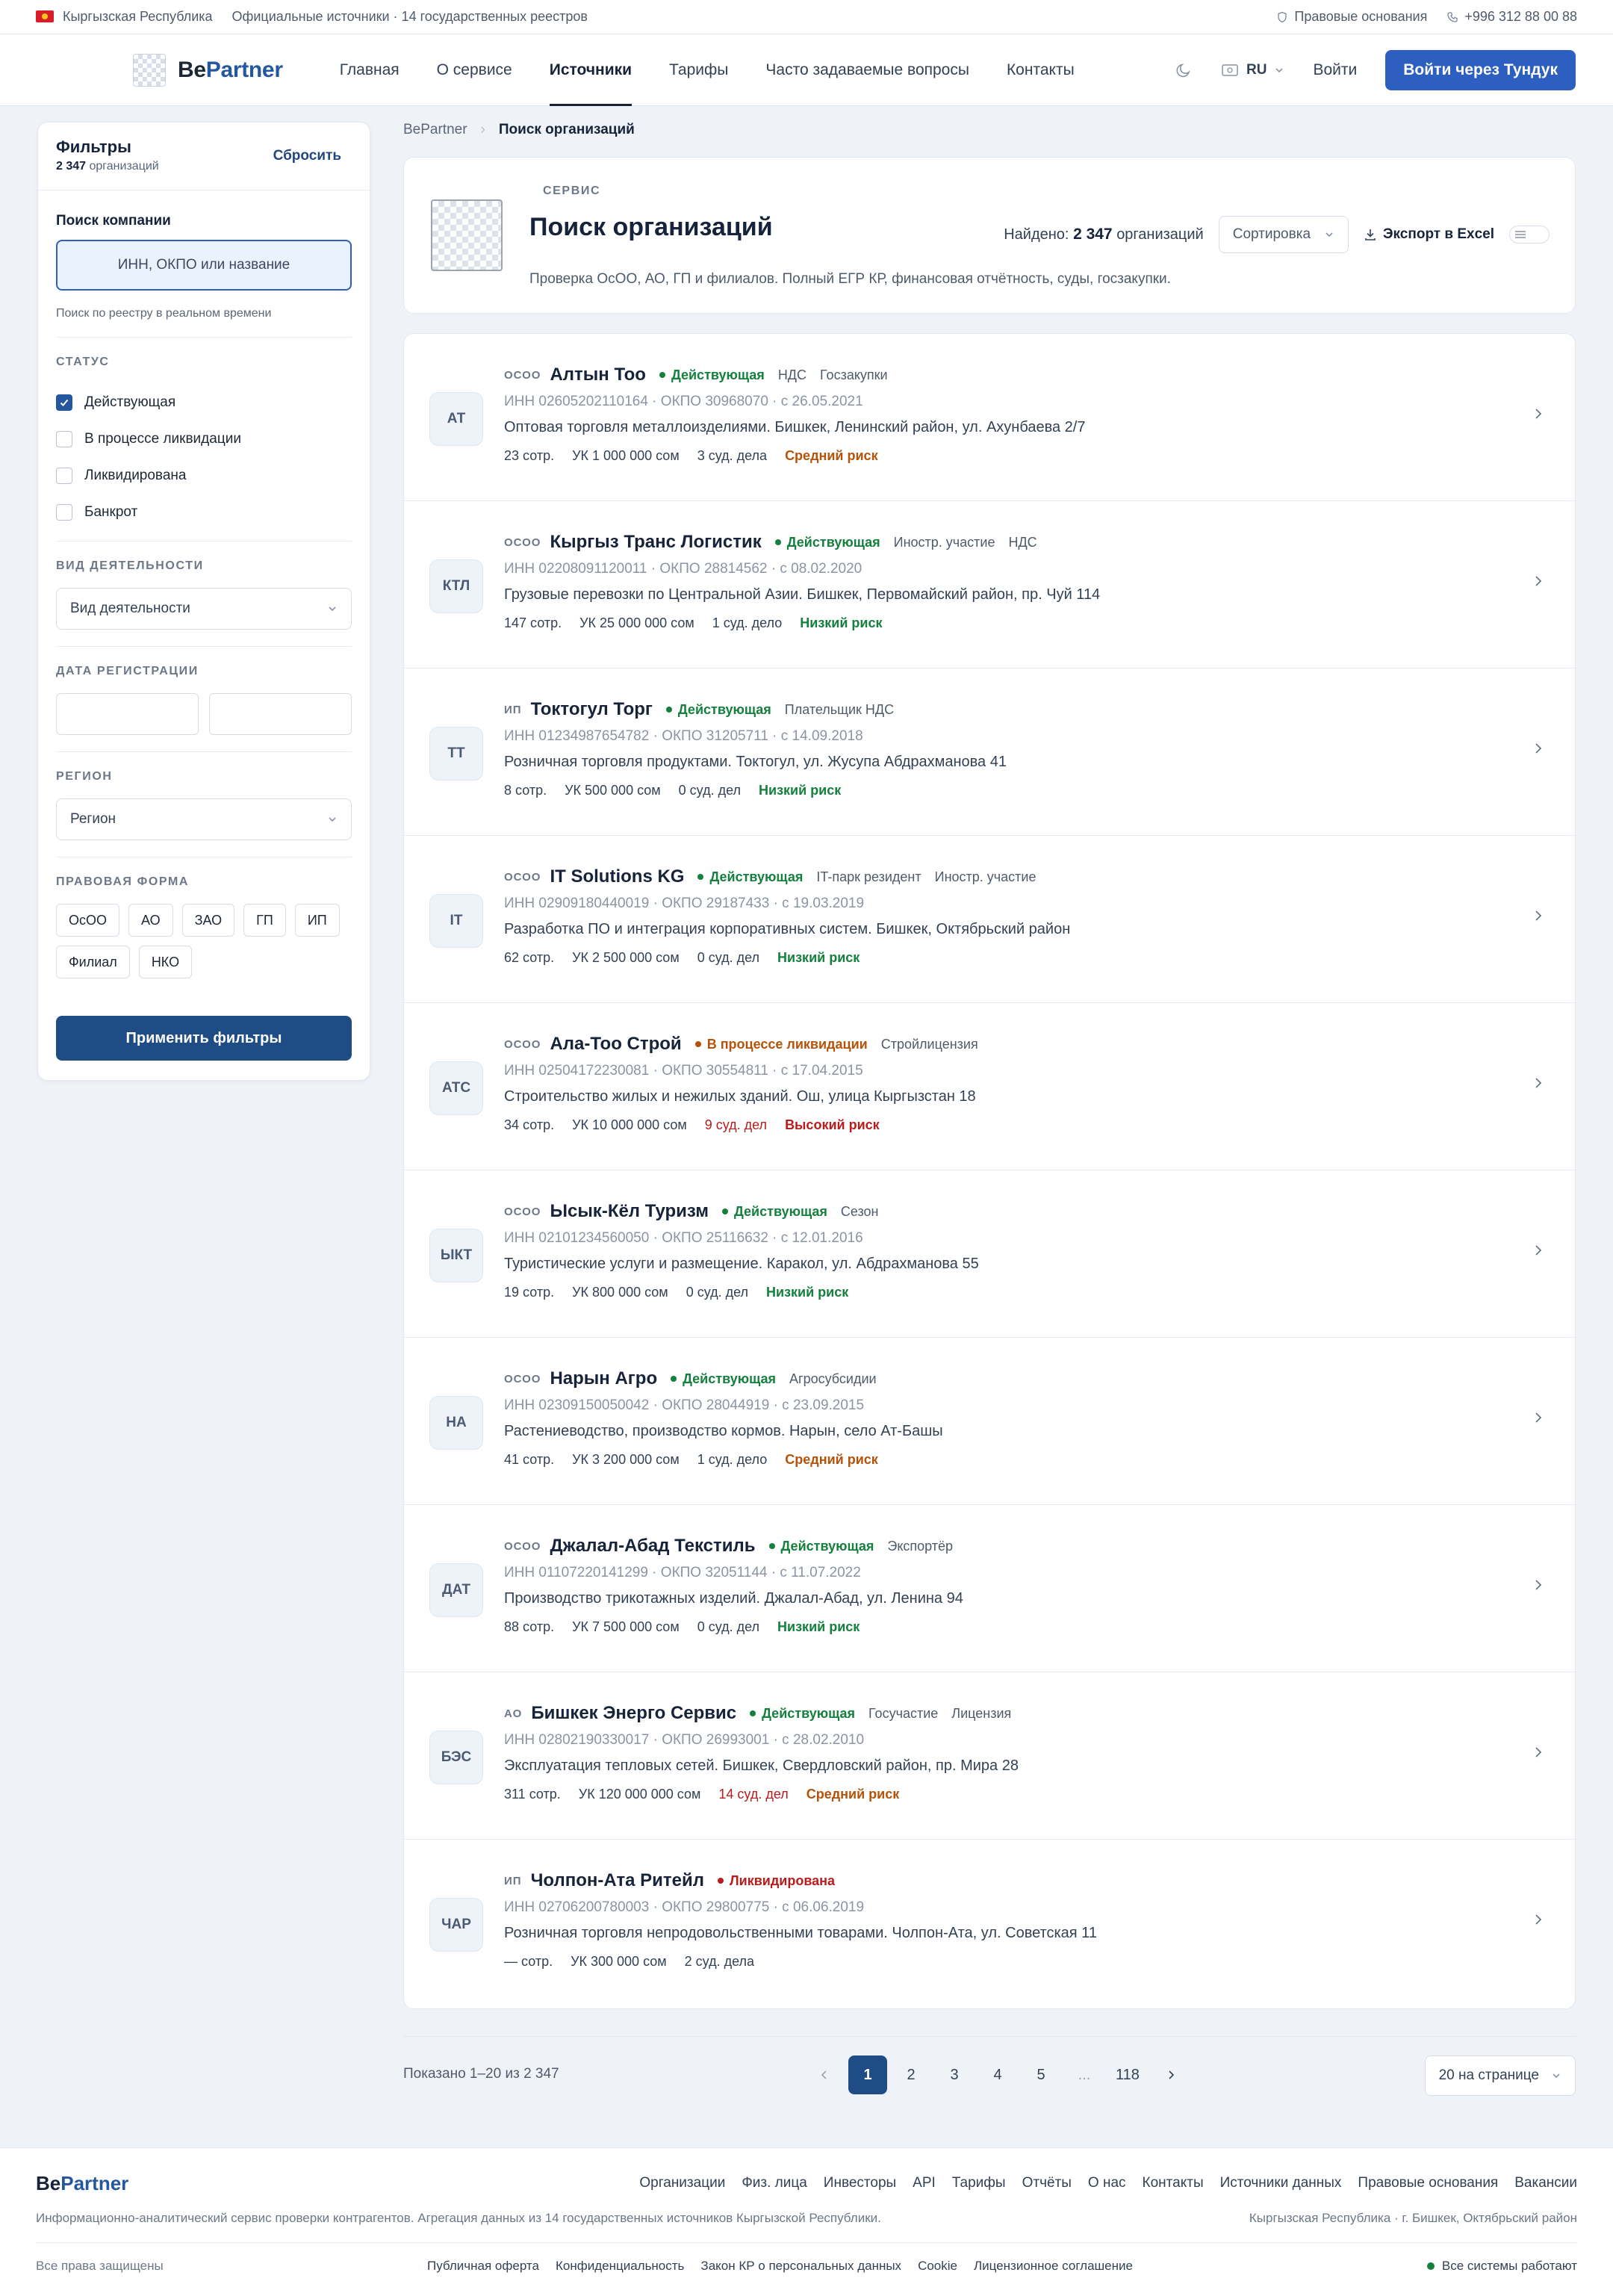 The width and height of the screenshot is (1613, 2296). What do you see at coordinates (937, 2266) in the screenshot?
I see `footer-legal-link: Cookie` at bounding box center [937, 2266].